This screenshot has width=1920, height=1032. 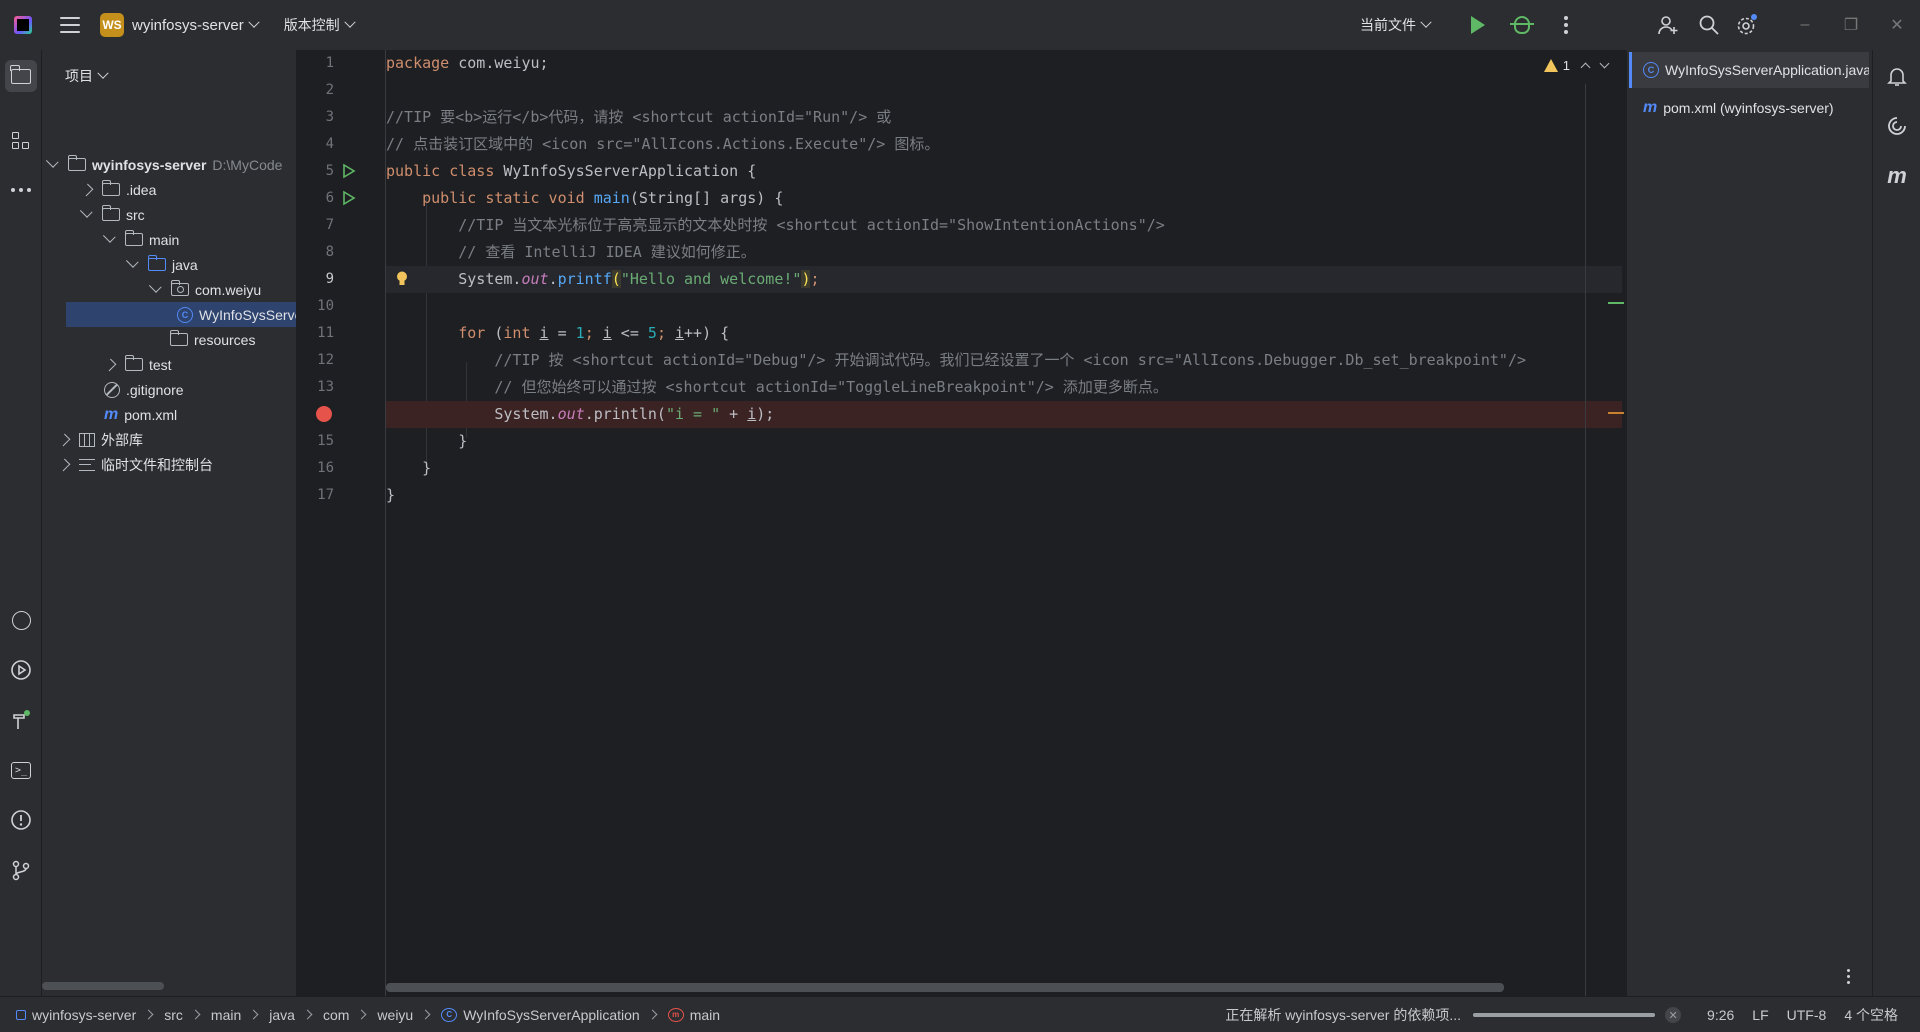 What do you see at coordinates (76, 1015) in the screenshot?
I see `breadcrumb-item: wyinfosys-server` at bounding box center [76, 1015].